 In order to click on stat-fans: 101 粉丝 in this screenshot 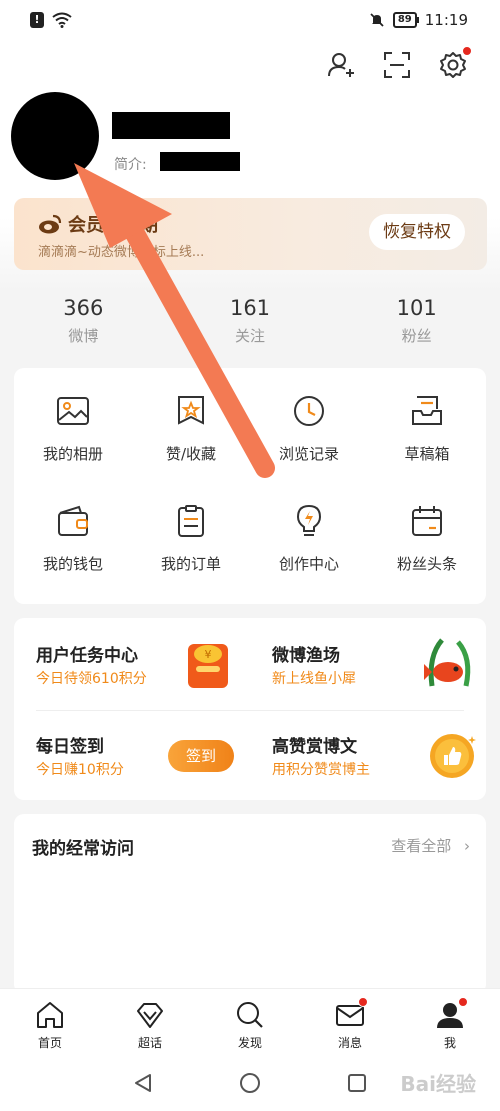, I will do `click(416, 325)`.